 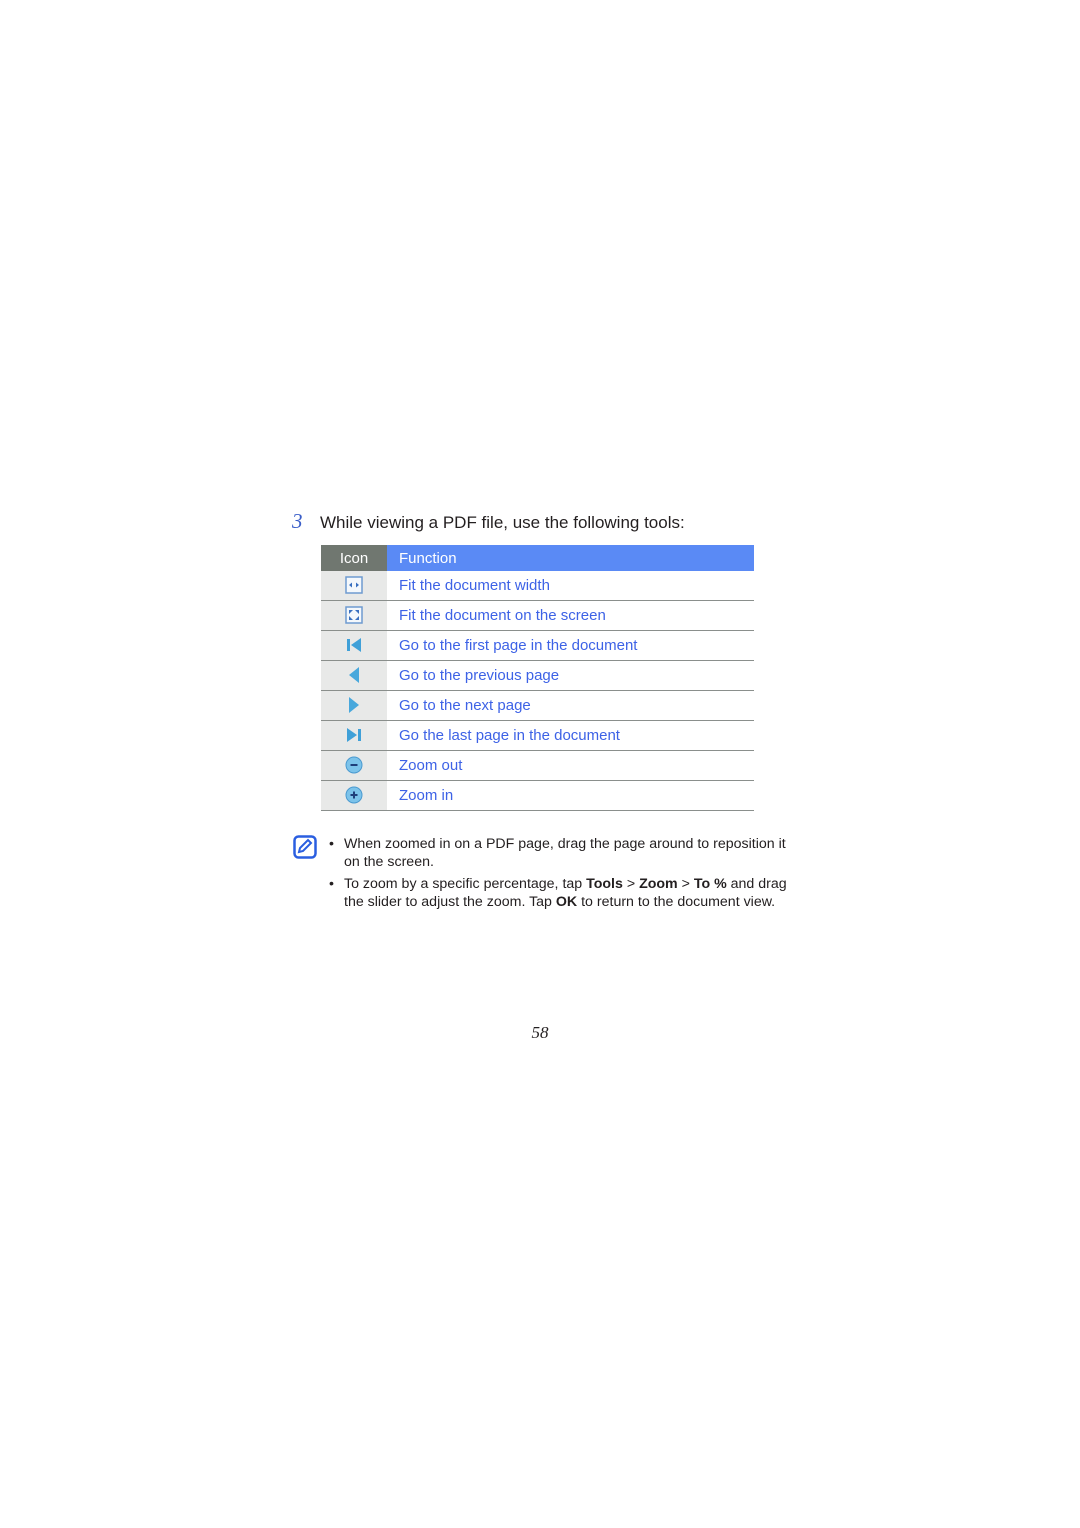 I want to click on menu-zoom: Zoom, so click(x=658, y=884).